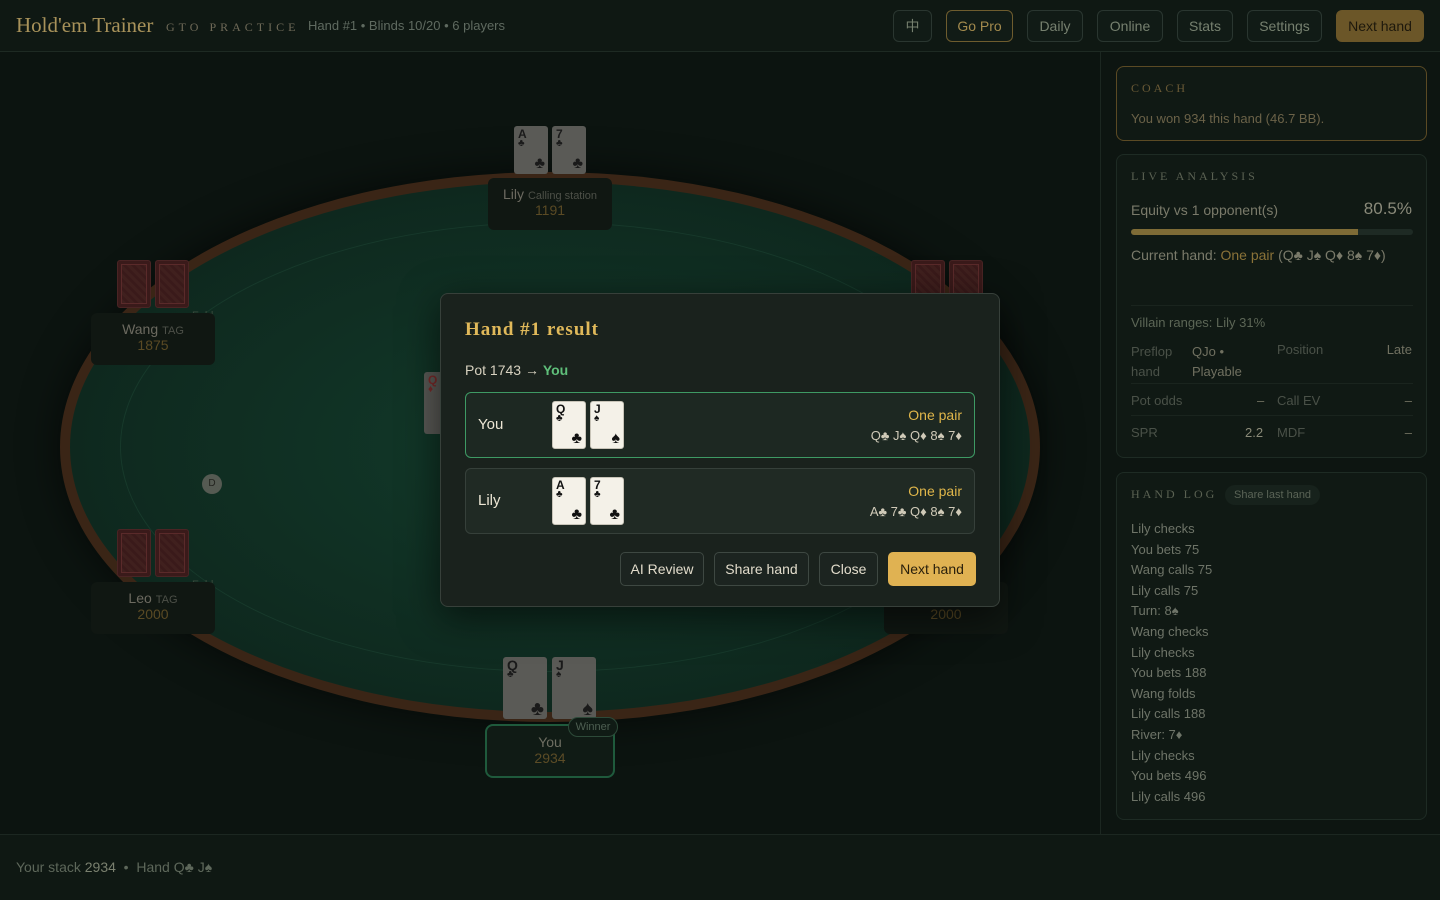 The height and width of the screenshot is (900, 1440). Describe the element at coordinates (1165, 549) in the screenshot. I see `log-entry: You bets 75` at that location.